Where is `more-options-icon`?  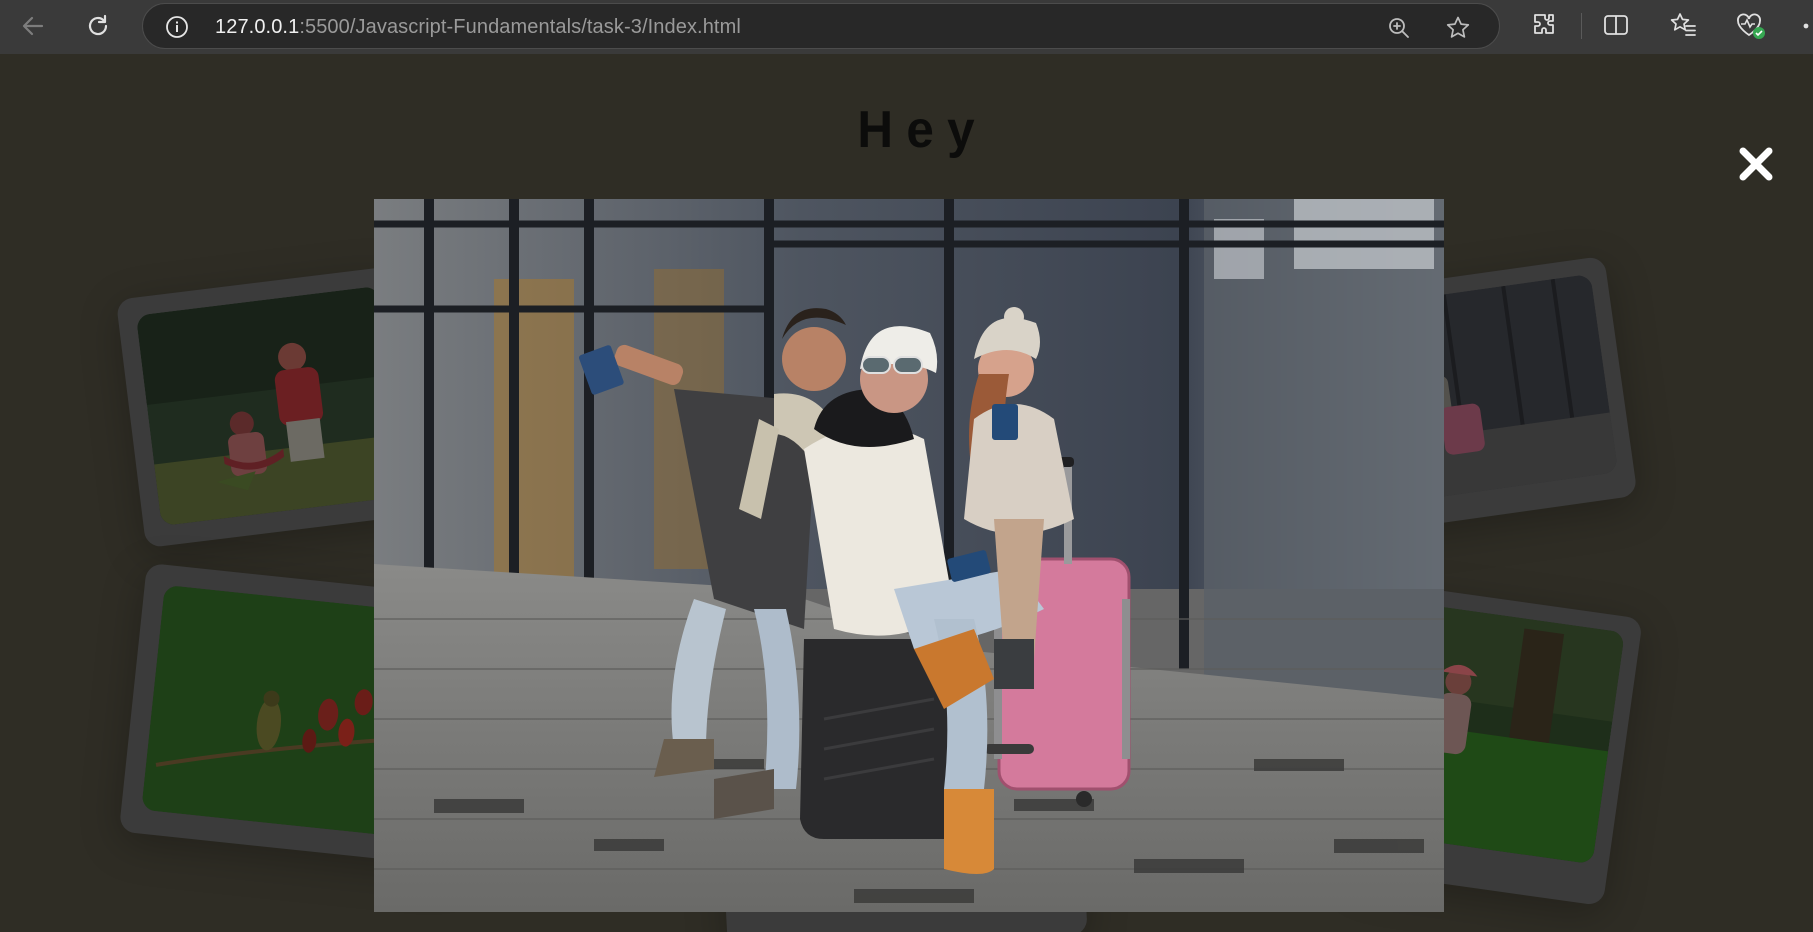
more-options-icon is located at coordinates (1806, 26).